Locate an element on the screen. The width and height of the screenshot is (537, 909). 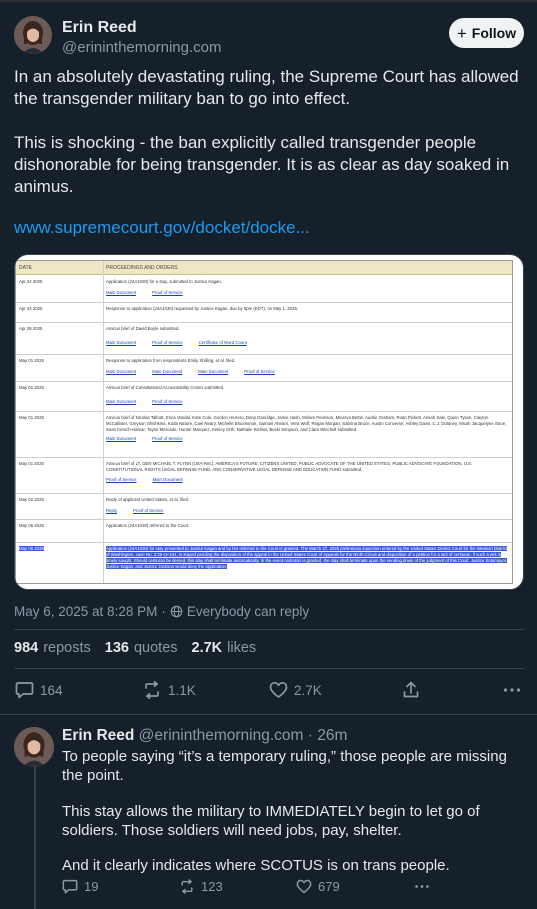
share-button is located at coordinates (411, 690).